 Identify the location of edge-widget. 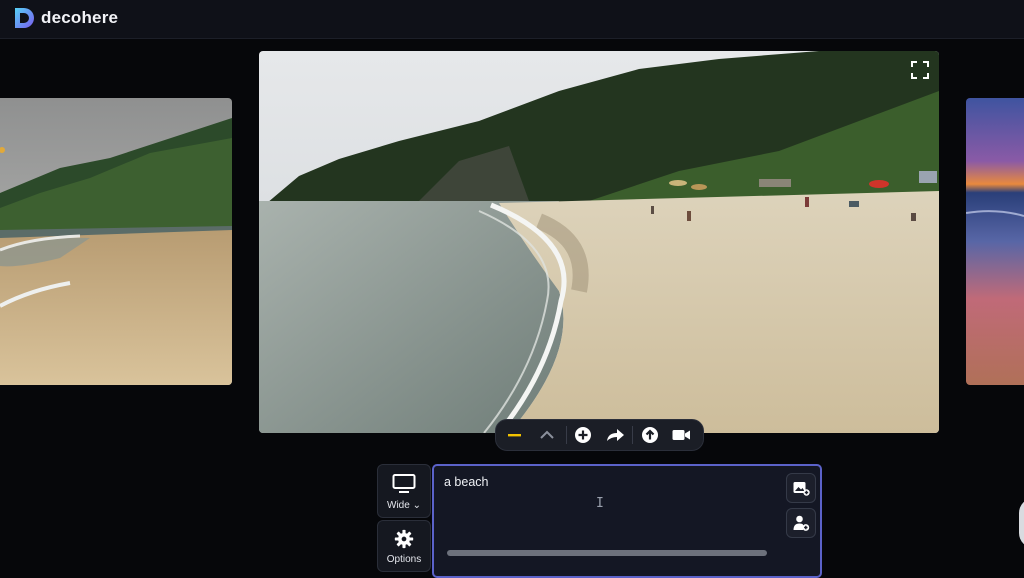
(1021, 523).